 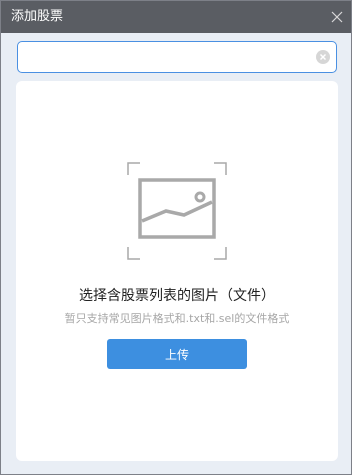 What do you see at coordinates (176, 17) in the screenshot?
I see `title-bar: 添加股票` at bounding box center [176, 17].